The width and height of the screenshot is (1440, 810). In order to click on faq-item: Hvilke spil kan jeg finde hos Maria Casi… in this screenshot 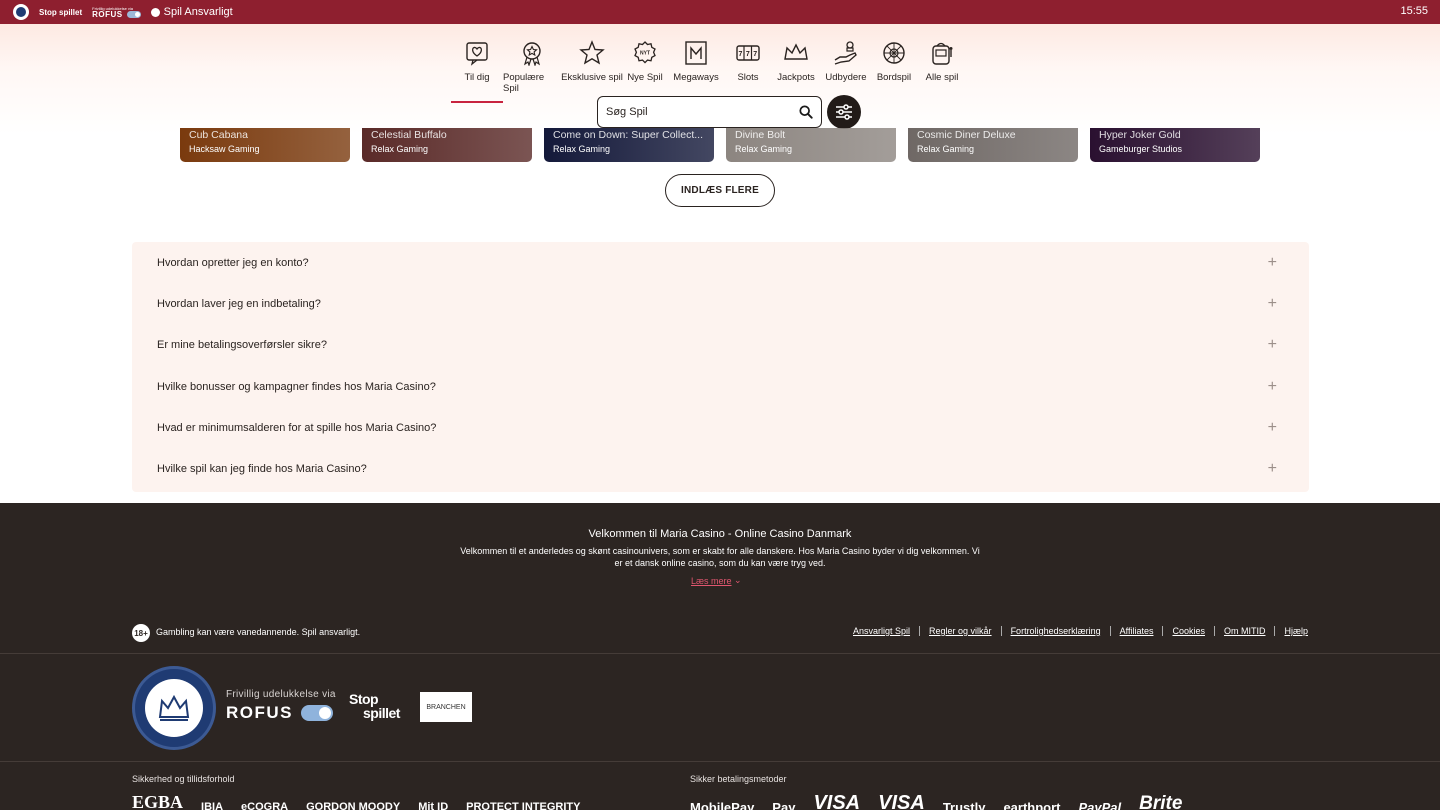, I will do `click(720, 468)`.